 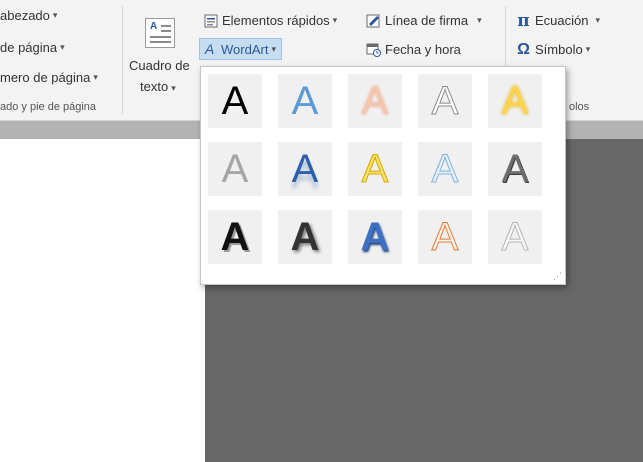 I want to click on group-label-symbols: olos, so click(x=579, y=107).